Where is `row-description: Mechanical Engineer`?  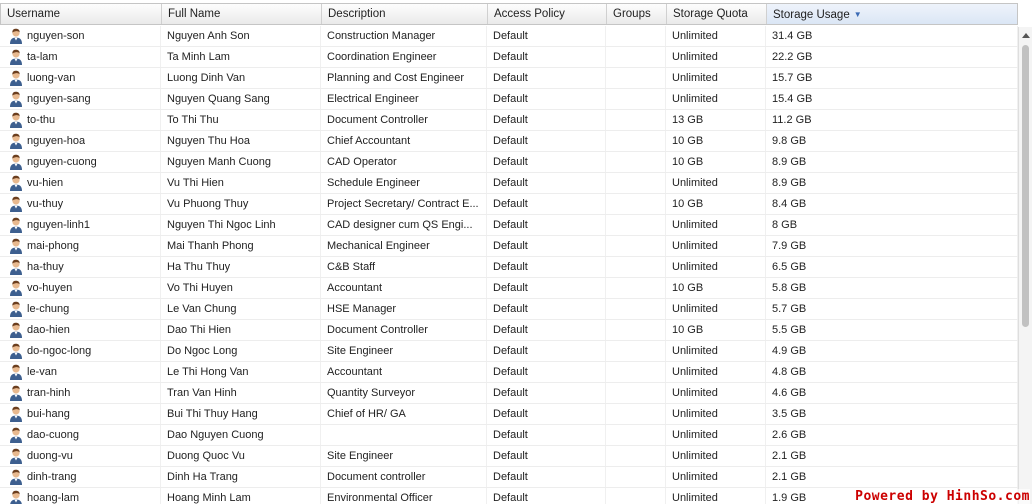 row-description: Mechanical Engineer is located at coordinates (404, 246).